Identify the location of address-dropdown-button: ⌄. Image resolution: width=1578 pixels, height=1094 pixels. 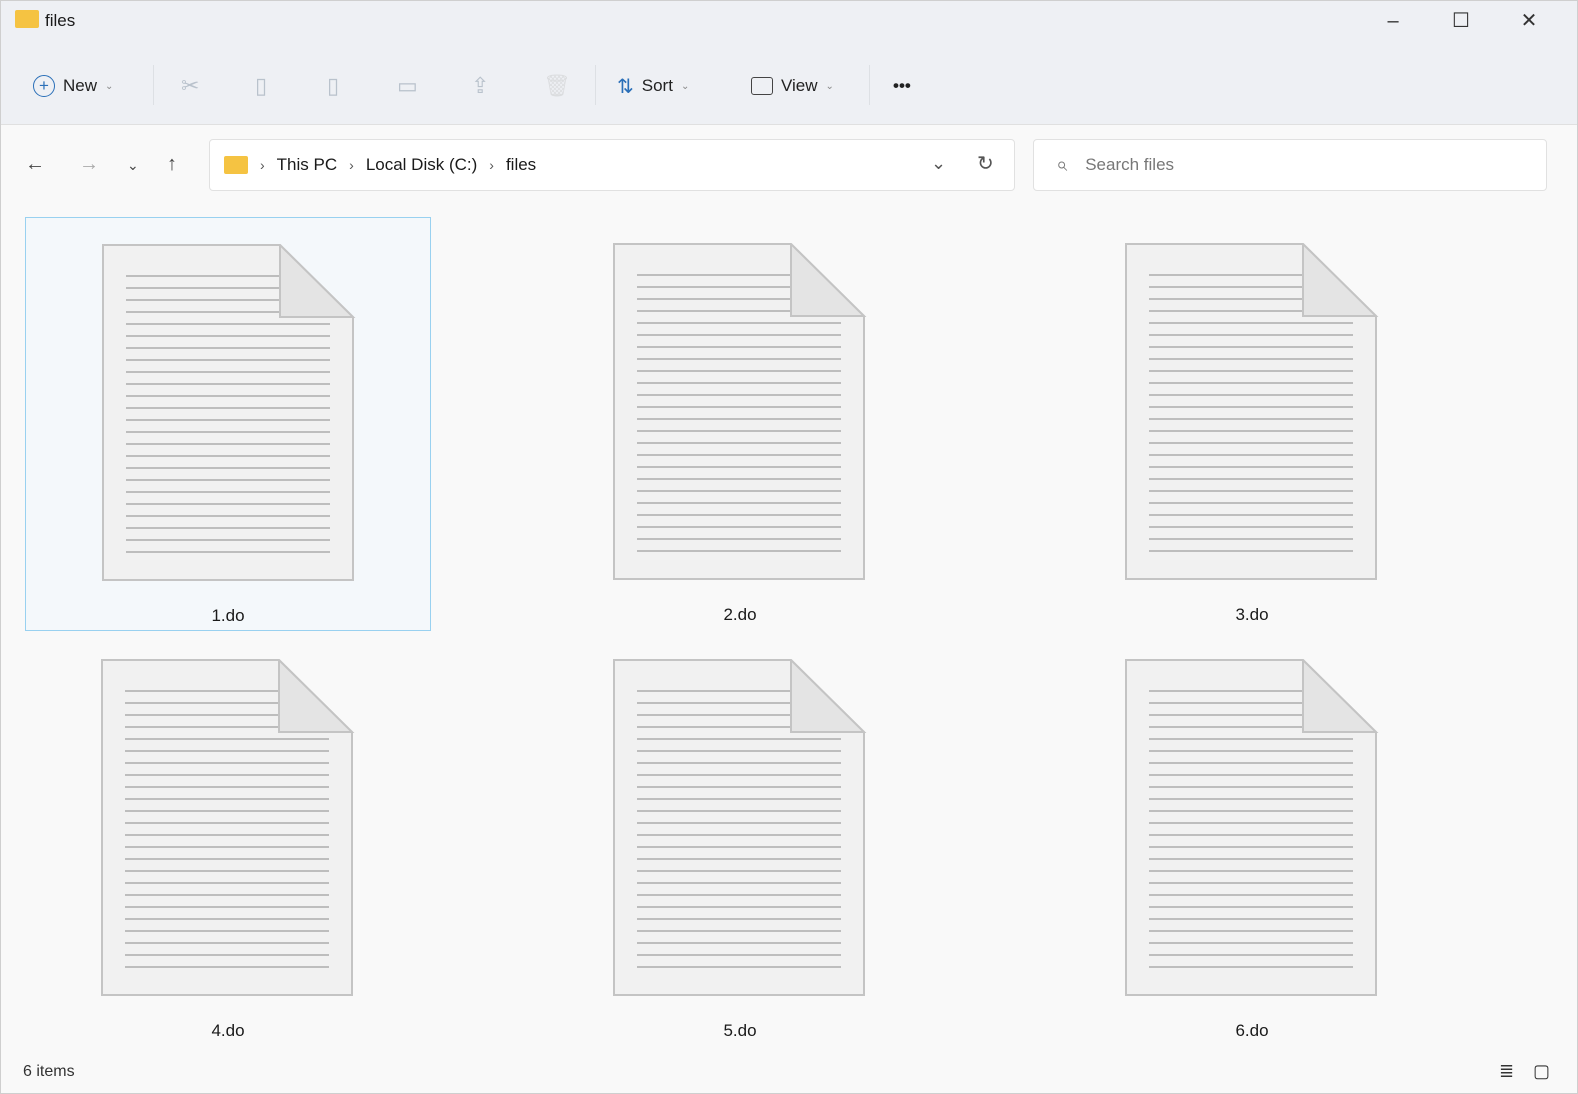
(938, 163).